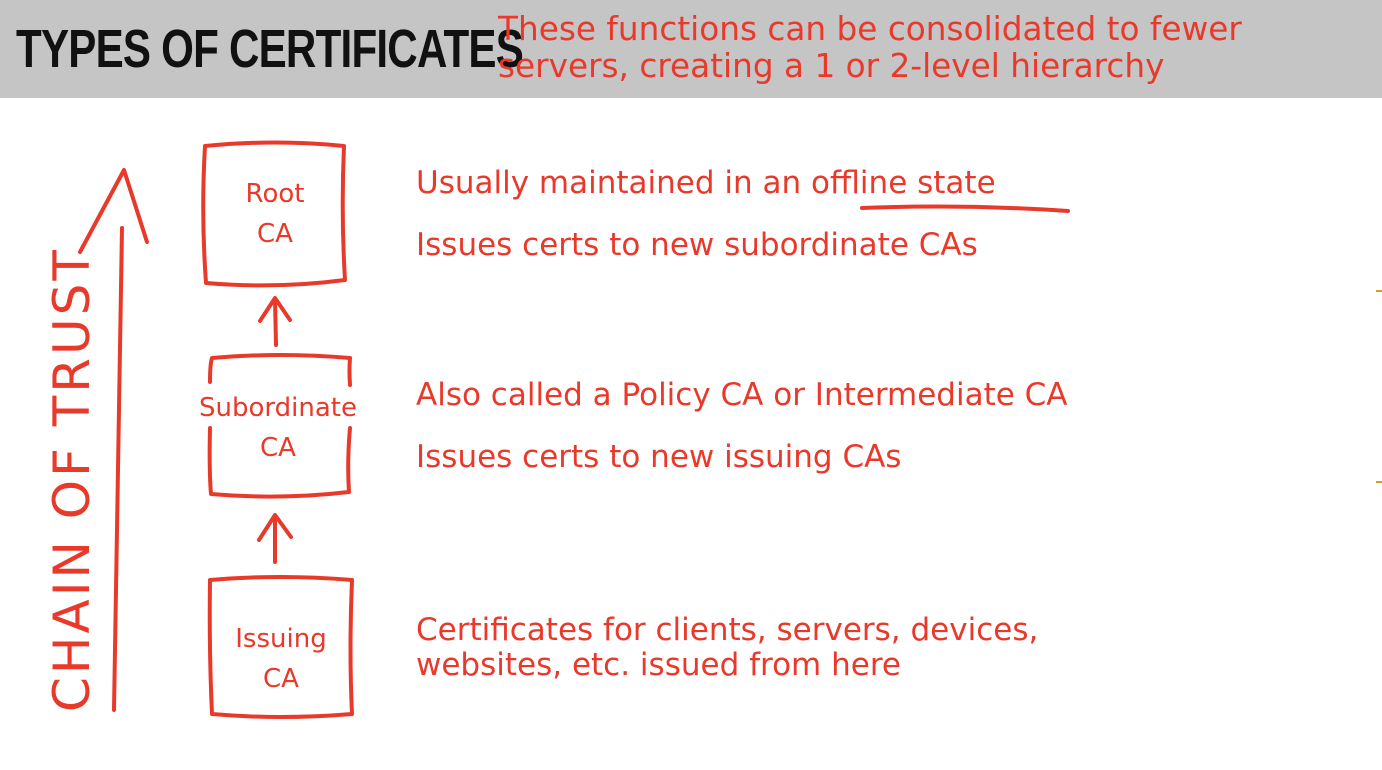 The width and height of the screenshot is (1382, 770). I want to click on subordinate-ca-box-top, so click(280, 370).